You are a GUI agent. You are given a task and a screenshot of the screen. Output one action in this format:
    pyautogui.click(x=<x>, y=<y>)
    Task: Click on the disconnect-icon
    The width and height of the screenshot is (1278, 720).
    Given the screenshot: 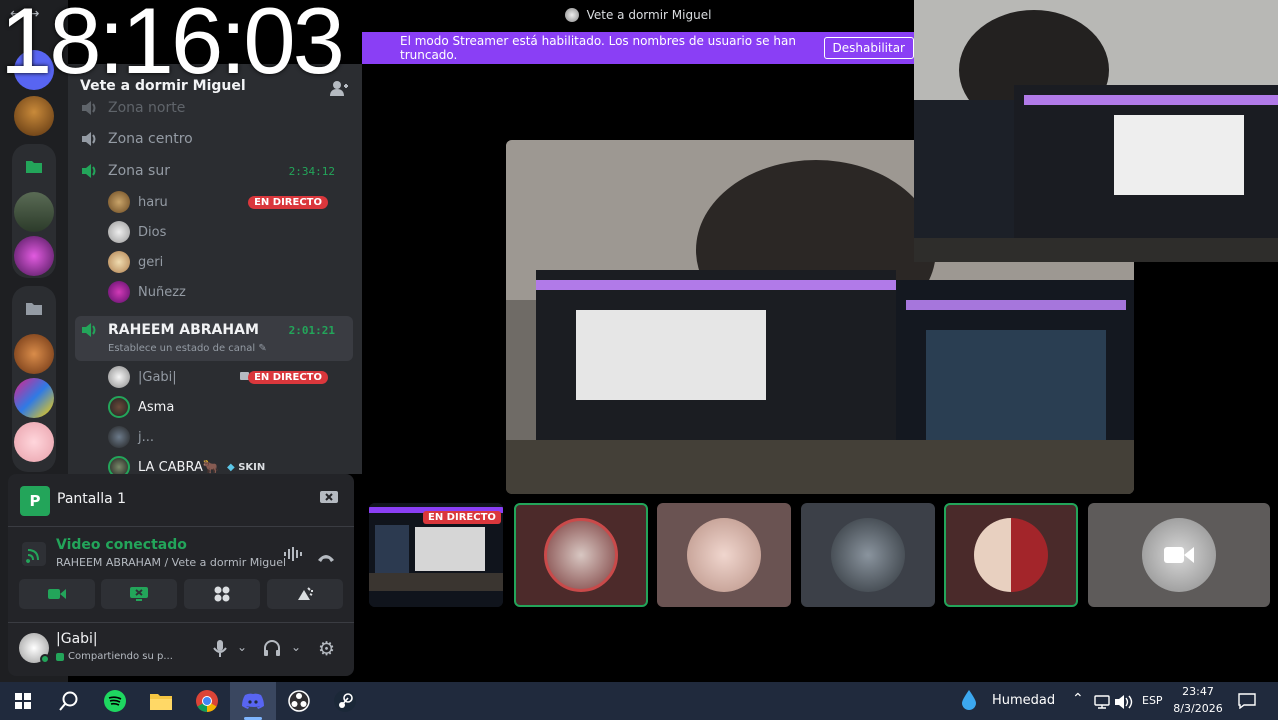 What is the action you would take?
    pyautogui.click(x=326, y=557)
    